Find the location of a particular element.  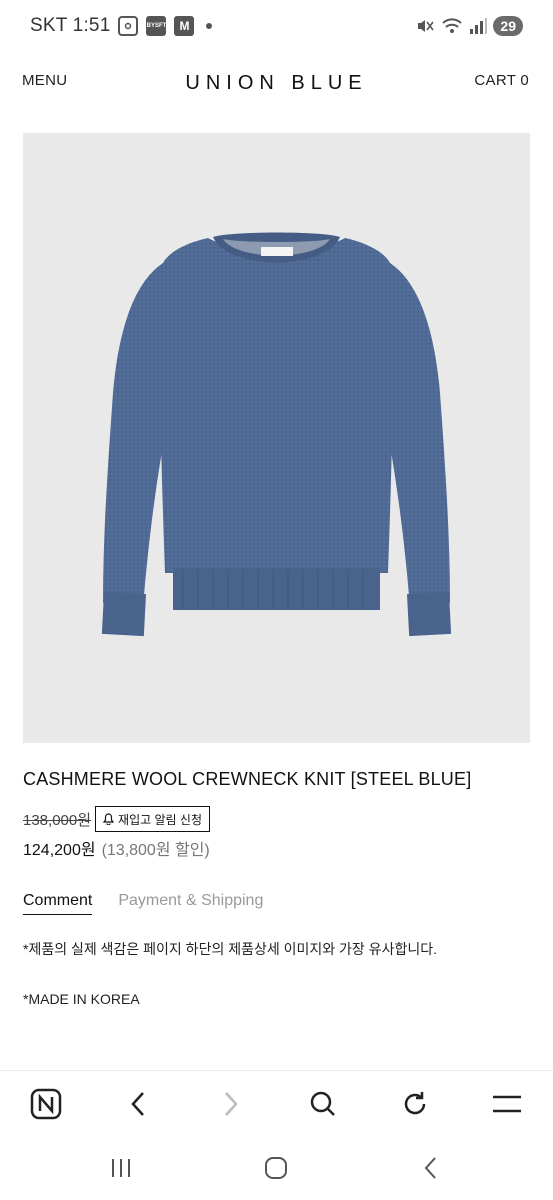

tab-payment-shipping: Payment & Shipping is located at coordinates (190, 903).